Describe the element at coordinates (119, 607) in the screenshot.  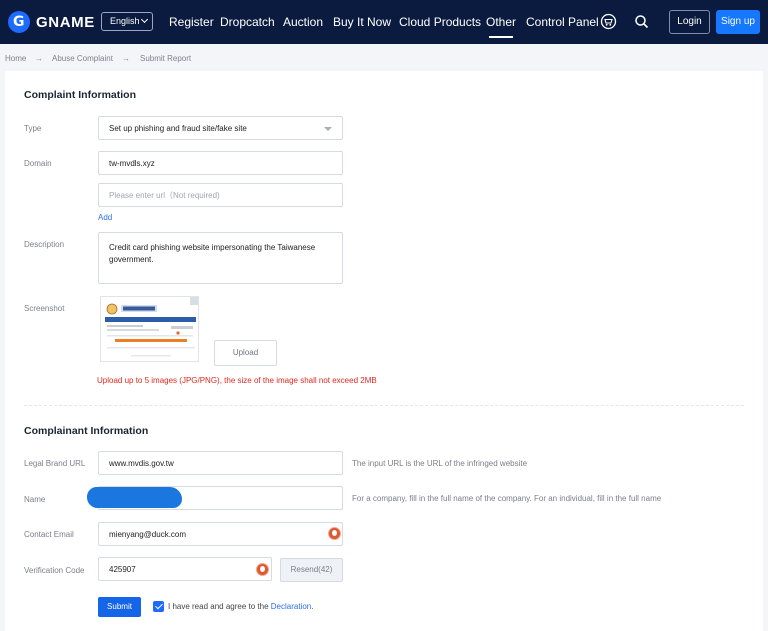
I see `submit-button: Submit` at that location.